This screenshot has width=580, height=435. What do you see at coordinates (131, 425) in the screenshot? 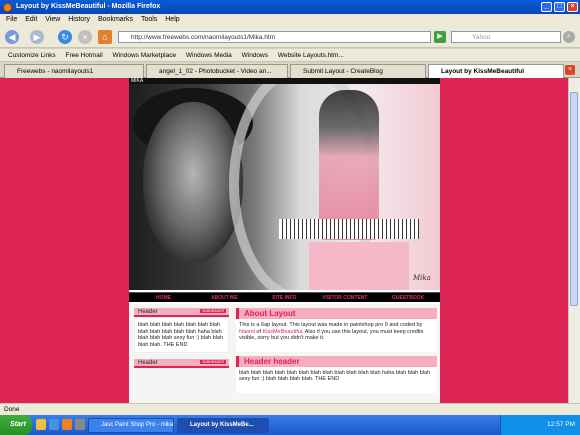
I see `task-paint-shop-pro: Jasc Paint Shop Pro - mika1` at bounding box center [131, 425].